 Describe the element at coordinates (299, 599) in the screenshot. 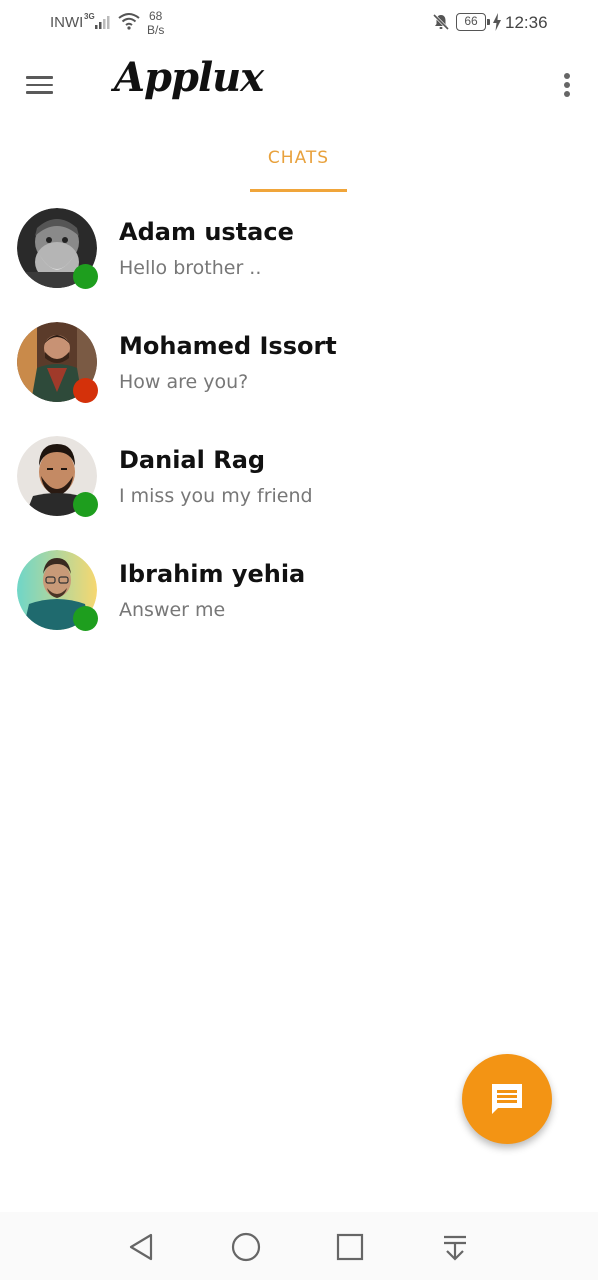

I see `chat-item: Ibrahim yehia Answer me` at that location.